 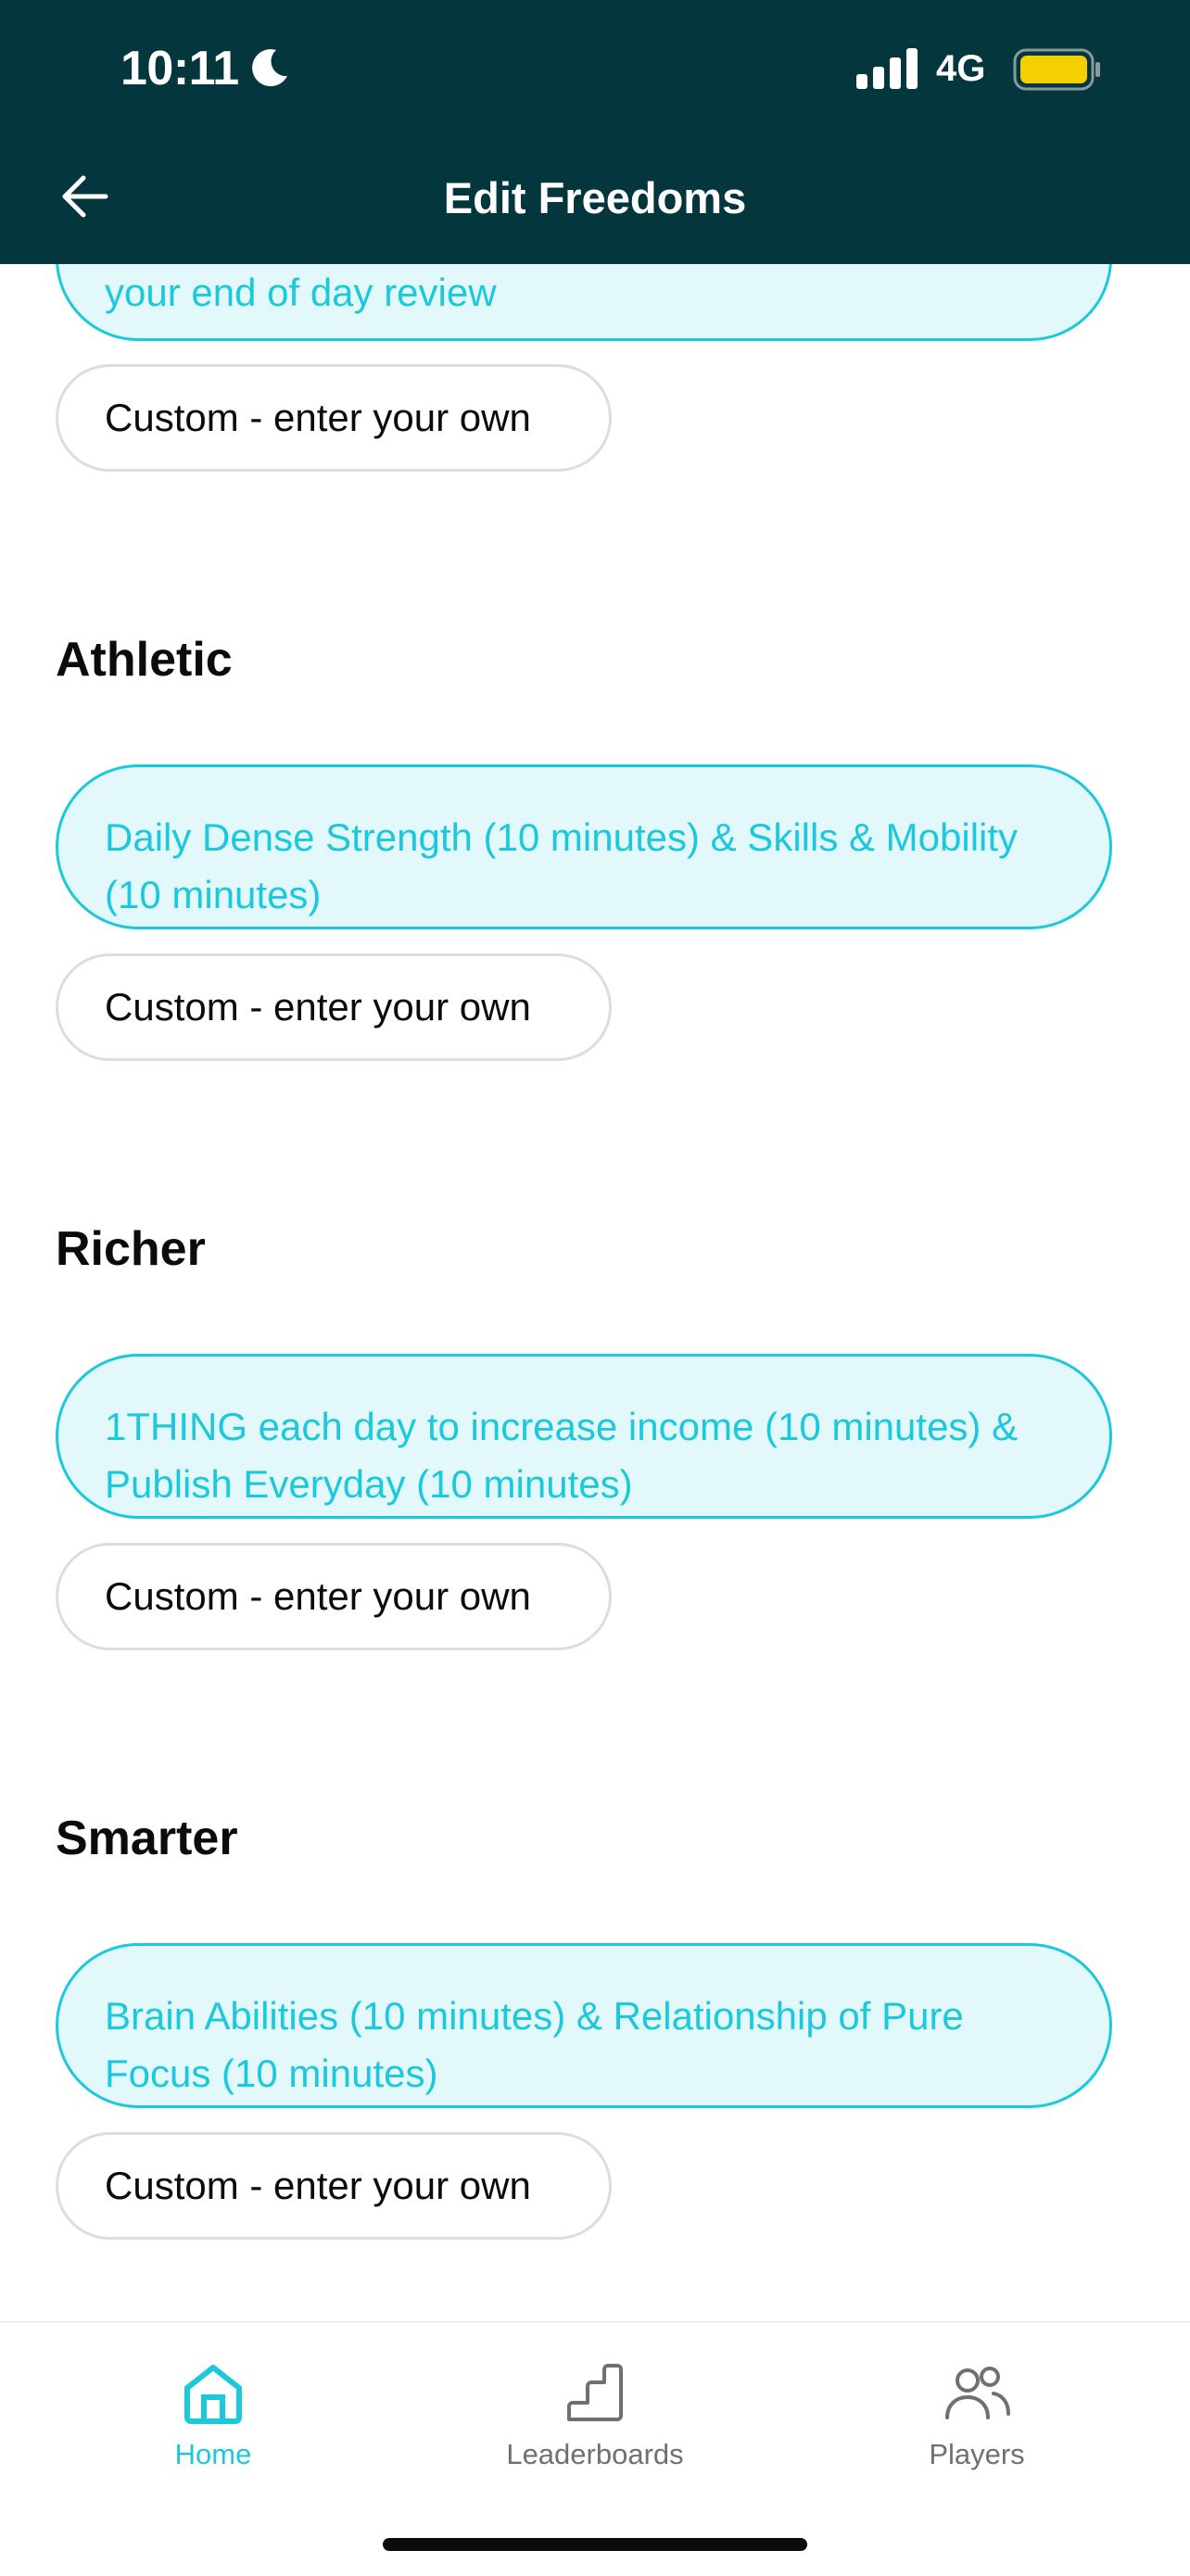 What do you see at coordinates (977, 2393) in the screenshot?
I see `people-icon` at bounding box center [977, 2393].